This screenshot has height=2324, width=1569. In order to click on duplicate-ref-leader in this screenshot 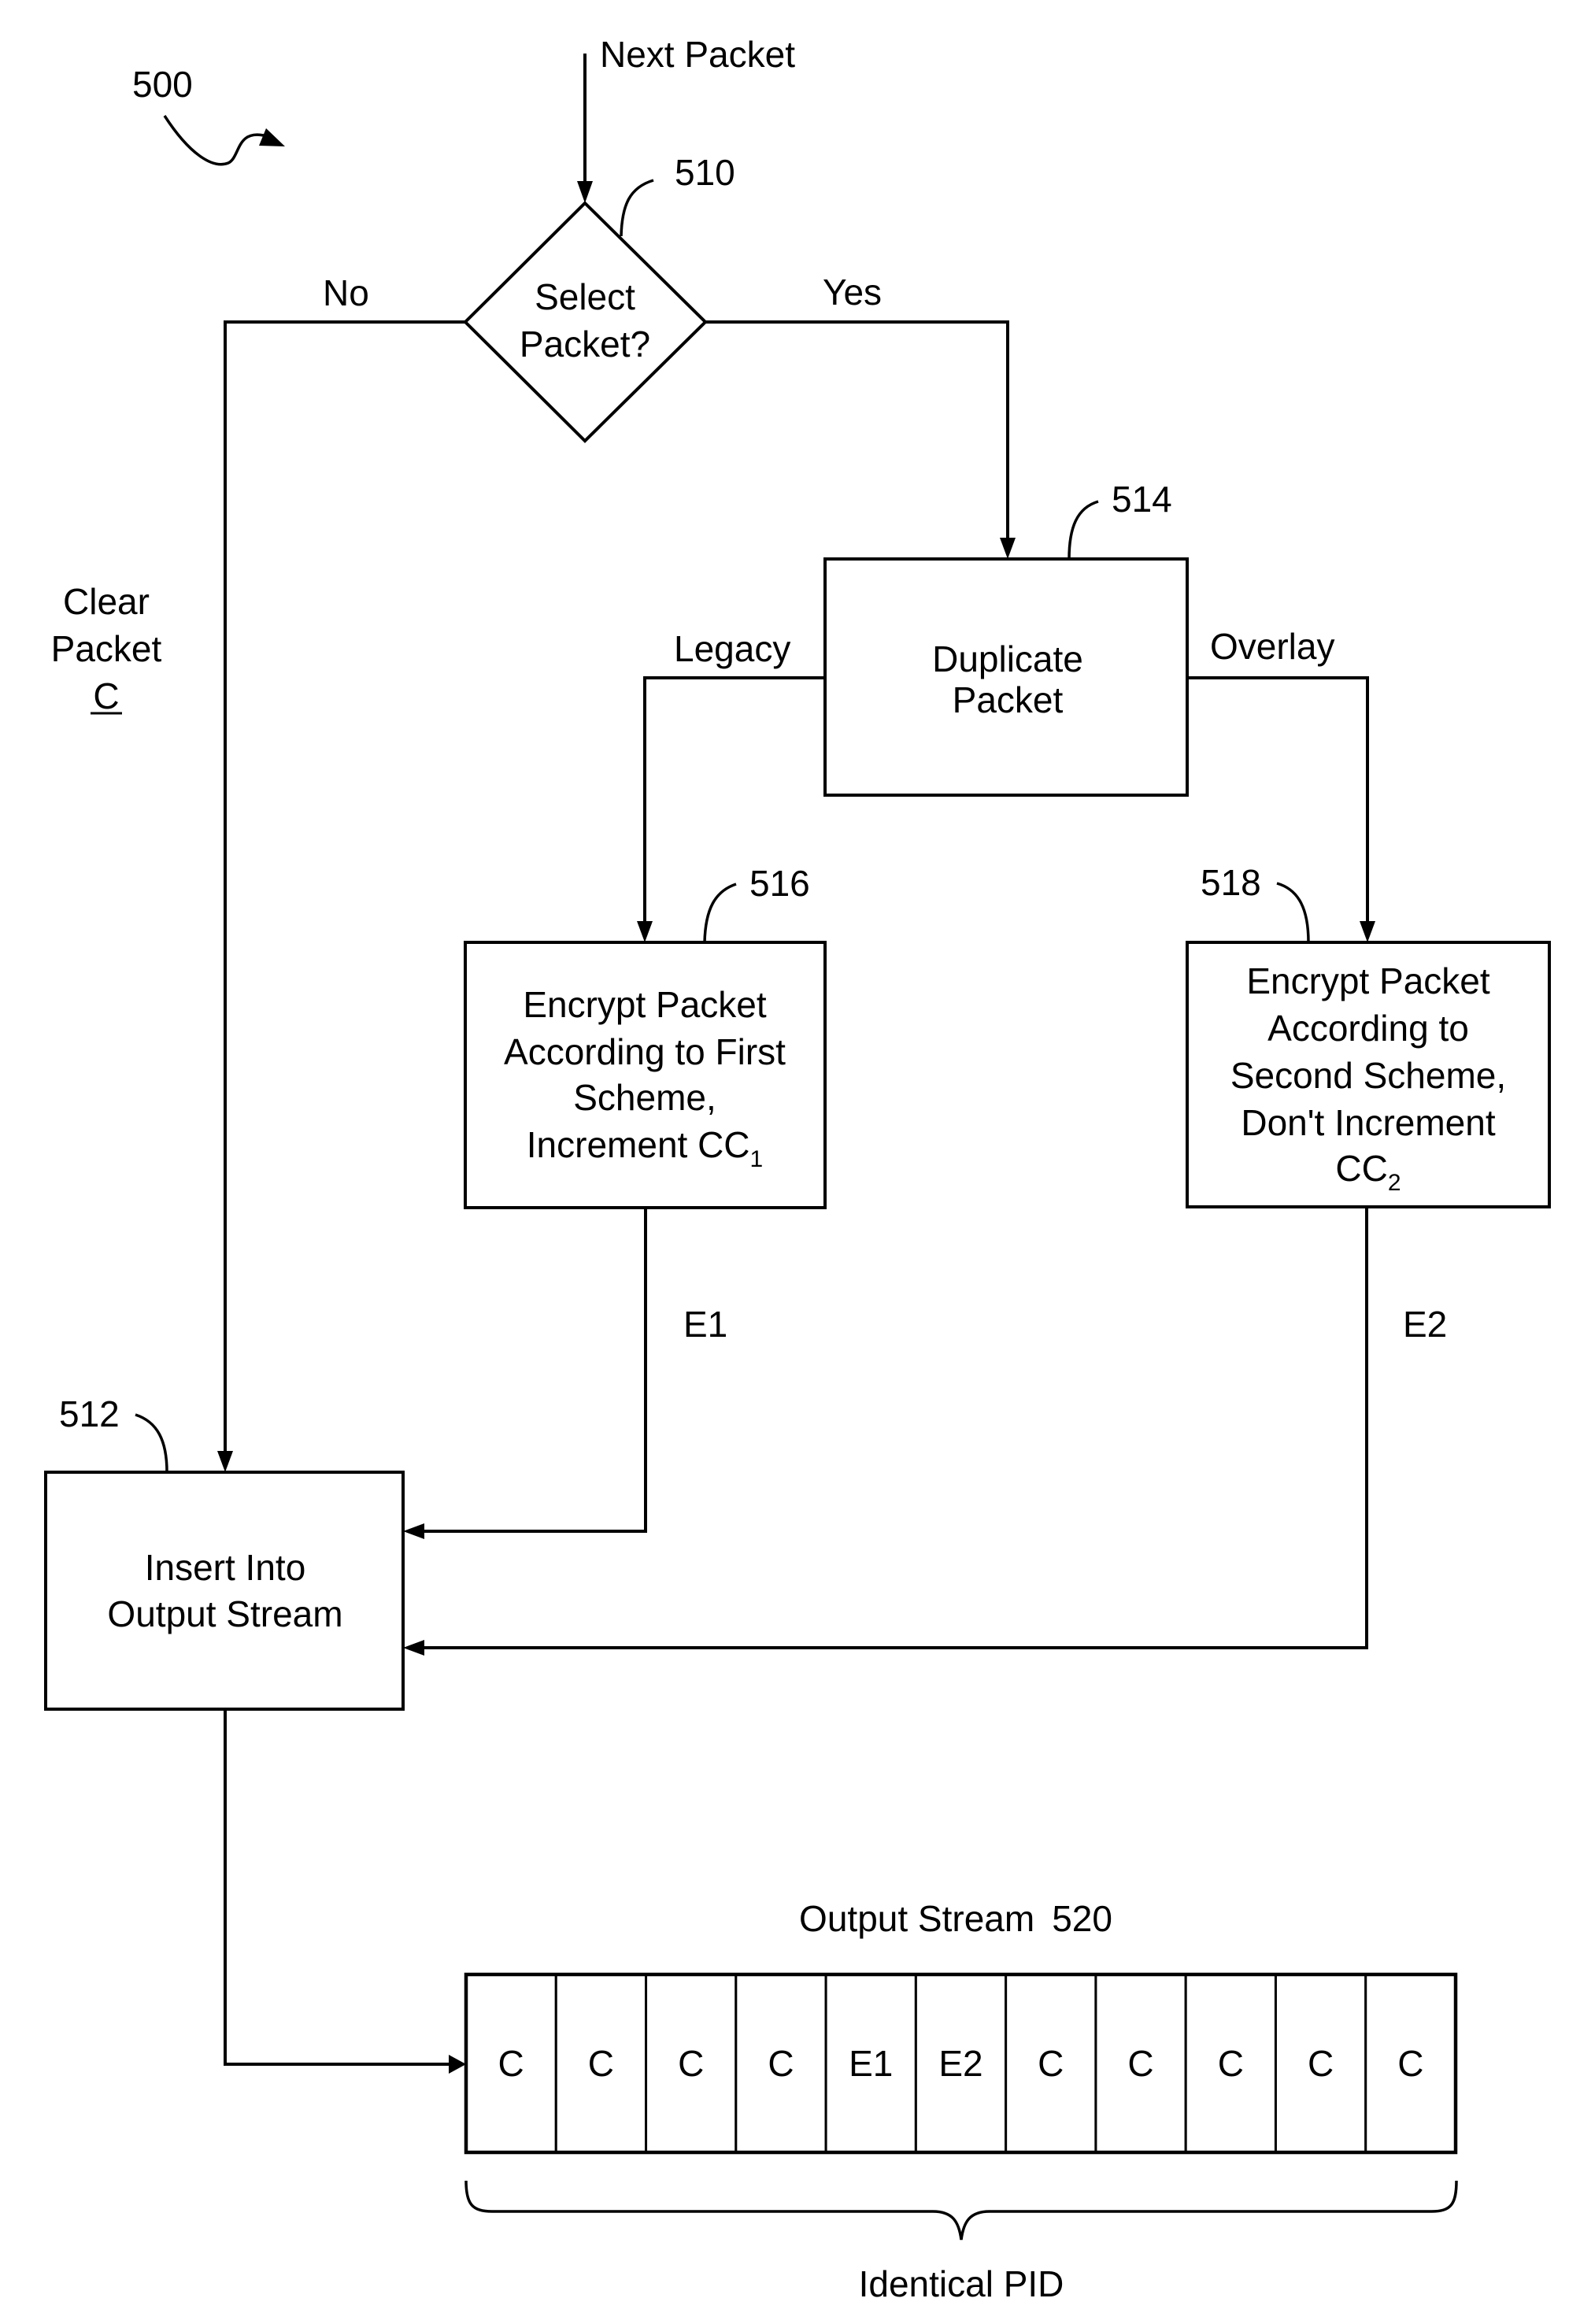, I will do `click(1083, 530)`.